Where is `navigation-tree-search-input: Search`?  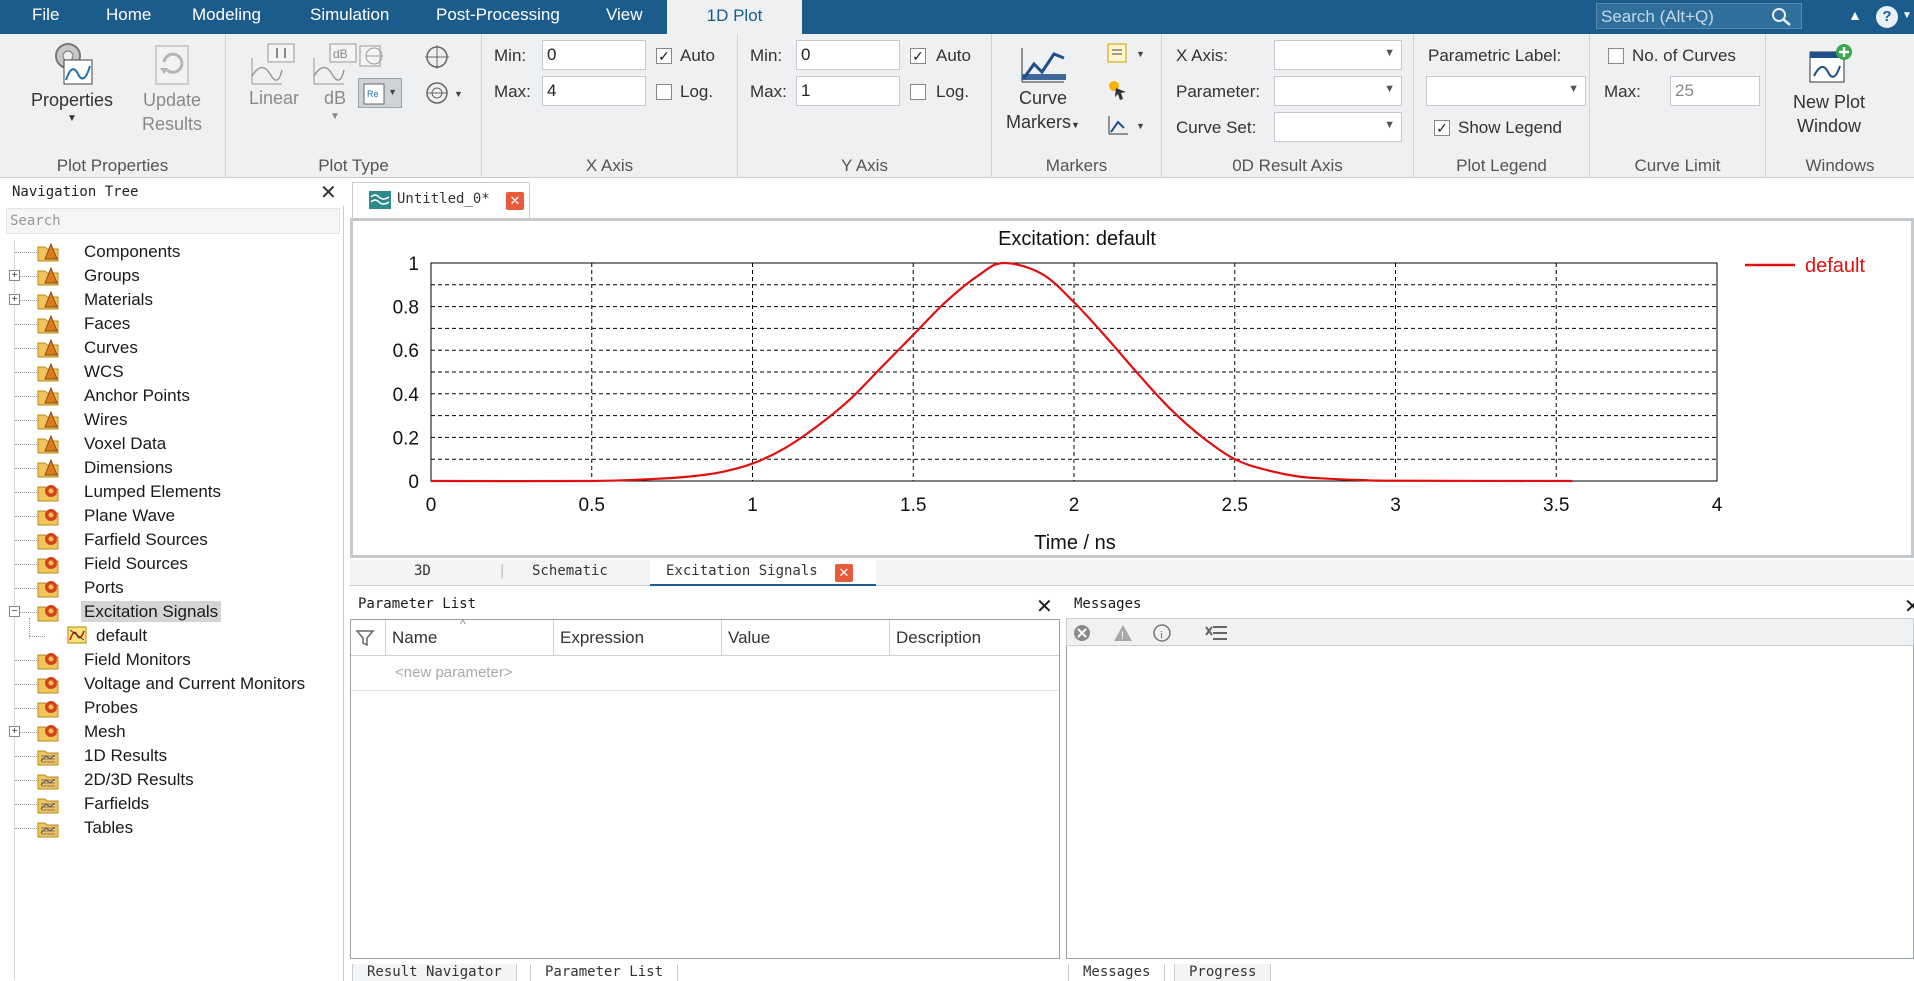 navigation-tree-search-input: Search is located at coordinates (173, 221).